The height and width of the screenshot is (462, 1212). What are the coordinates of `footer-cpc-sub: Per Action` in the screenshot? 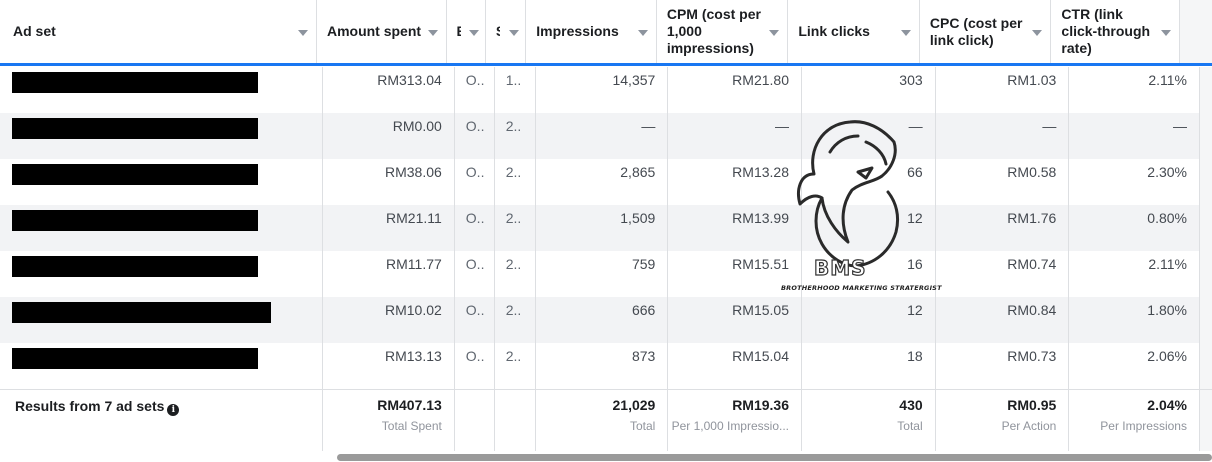 It's located at (1029, 426).